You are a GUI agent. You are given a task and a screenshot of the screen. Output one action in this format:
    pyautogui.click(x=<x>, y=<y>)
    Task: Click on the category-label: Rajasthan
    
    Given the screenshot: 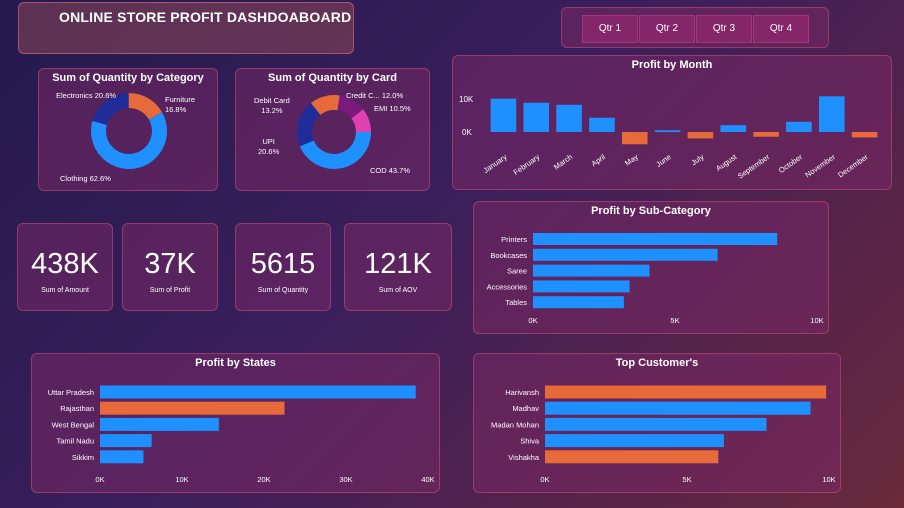 What is the action you would take?
    pyautogui.click(x=77, y=408)
    